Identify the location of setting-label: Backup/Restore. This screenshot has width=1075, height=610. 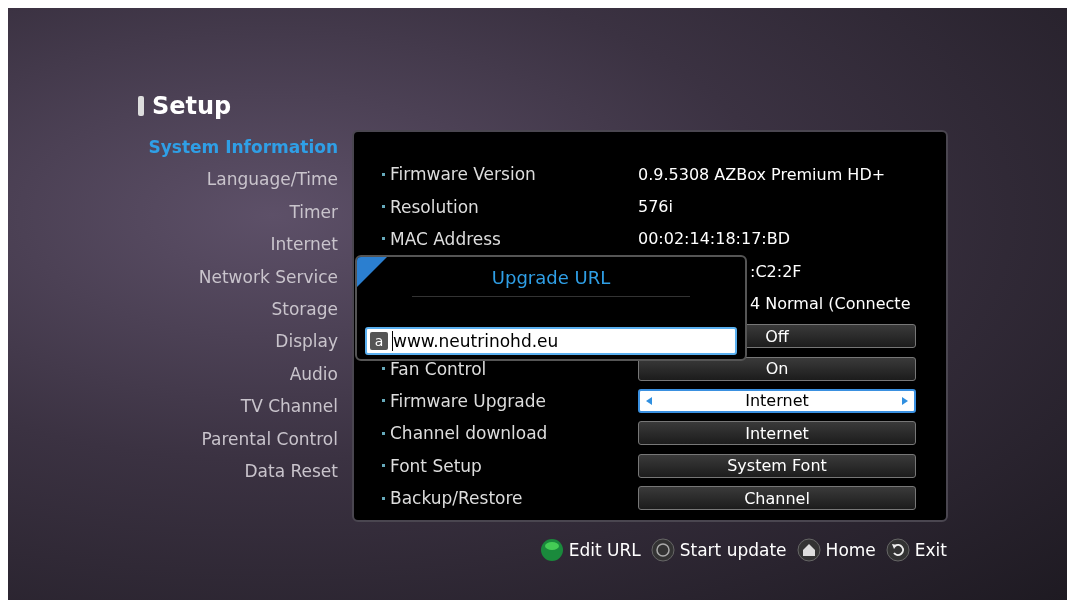
(457, 498).